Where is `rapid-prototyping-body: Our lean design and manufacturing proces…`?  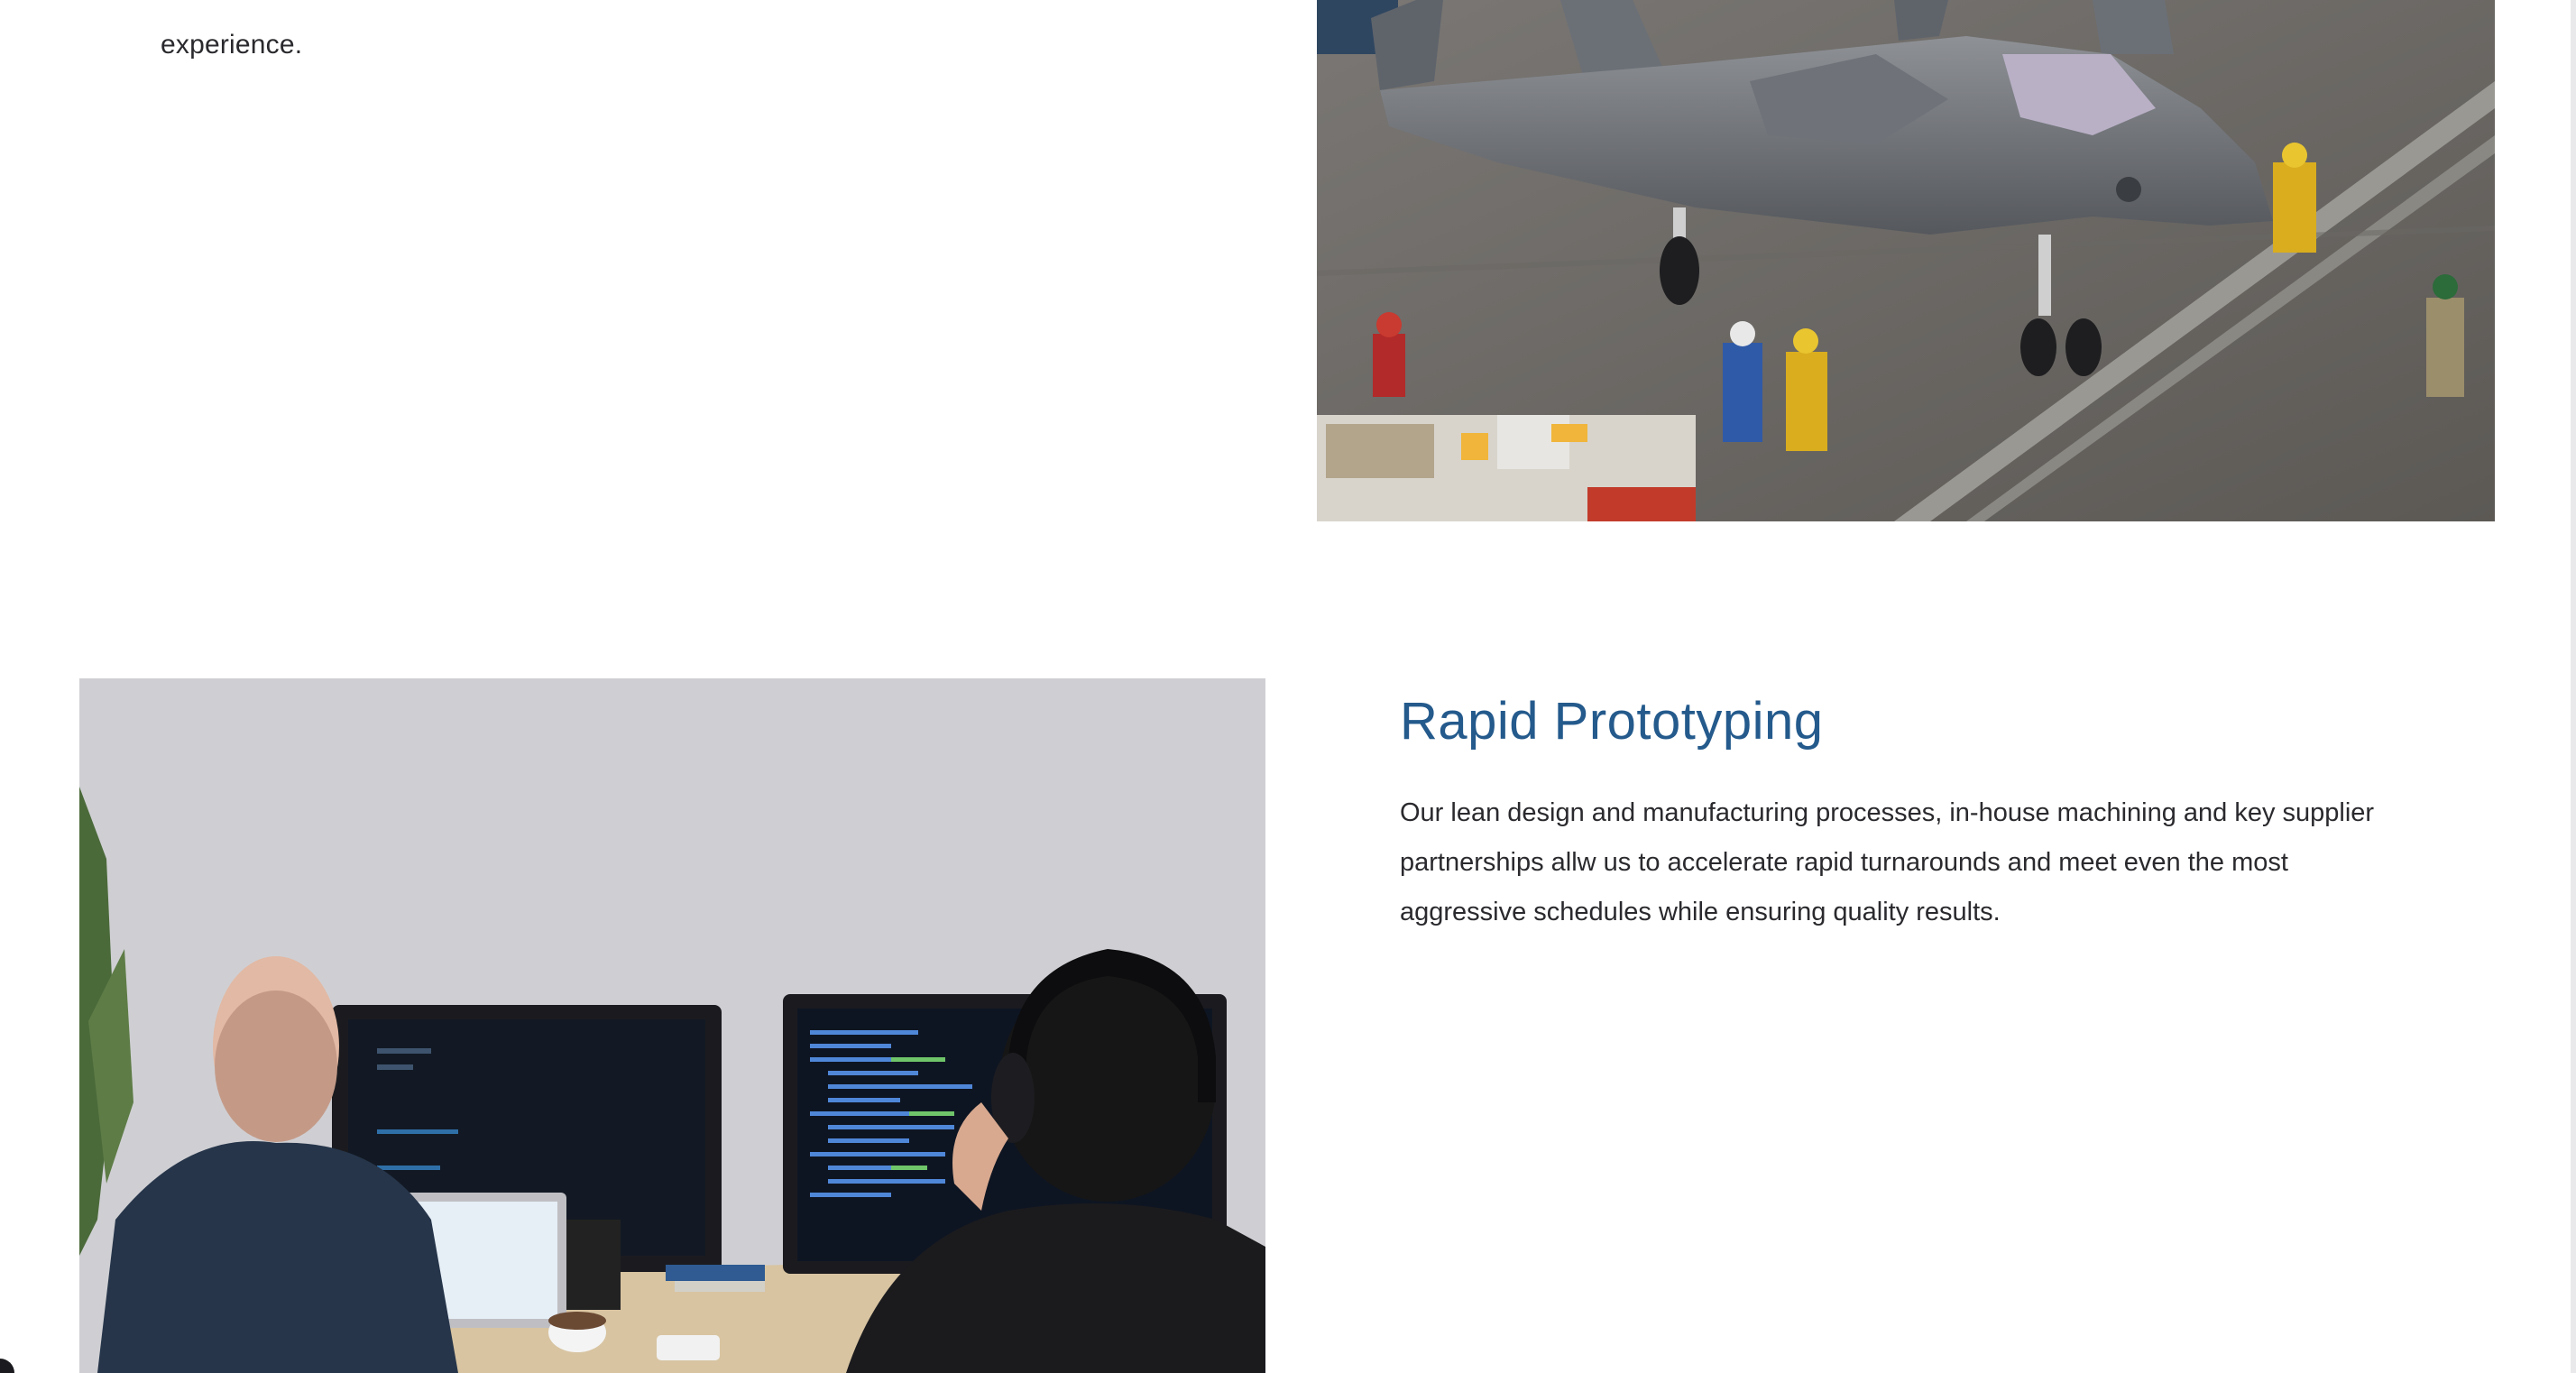
rapid-prototyping-body: Our lean design and manufacturing proces… is located at coordinates (1888, 862).